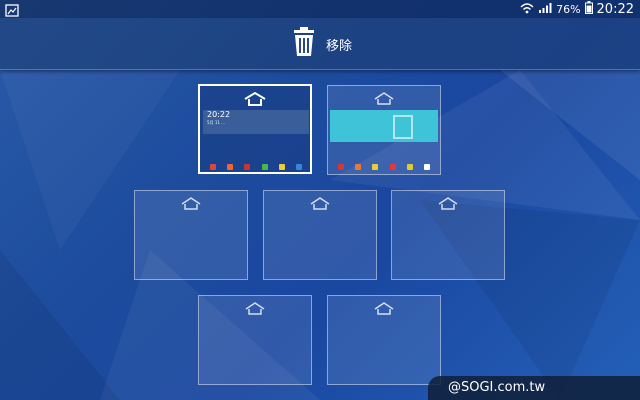 This screenshot has width=640, height=400. Describe the element at coordinates (12, 9) in the screenshot. I see `gallery-icon` at that location.